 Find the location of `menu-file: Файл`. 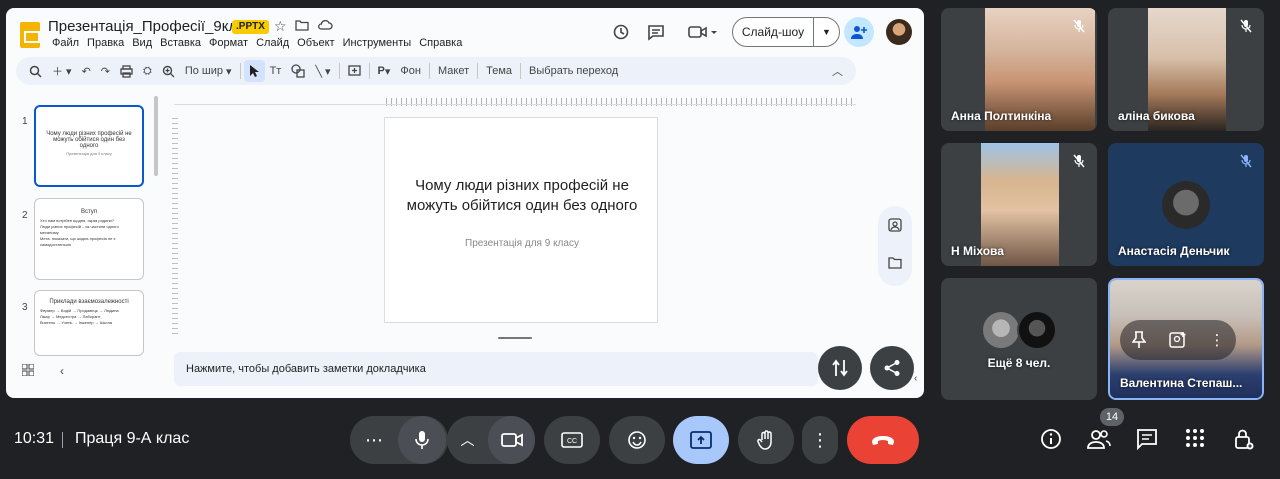

menu-file: Файл is located at coordinates (65, 43).